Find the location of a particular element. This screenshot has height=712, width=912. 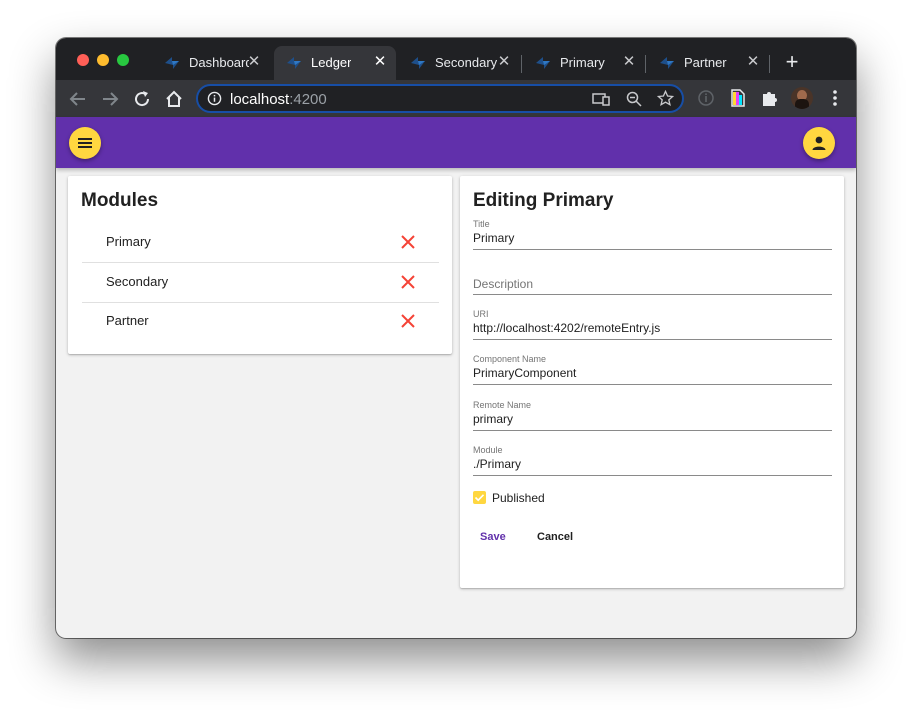

tab-title: Dashboard is located at coordinates (219, 62).